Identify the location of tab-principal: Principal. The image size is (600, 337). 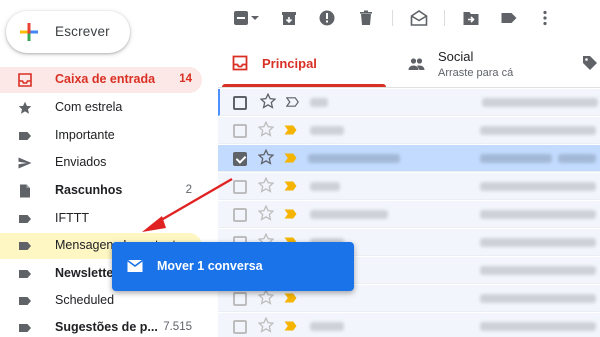
(303, 63).